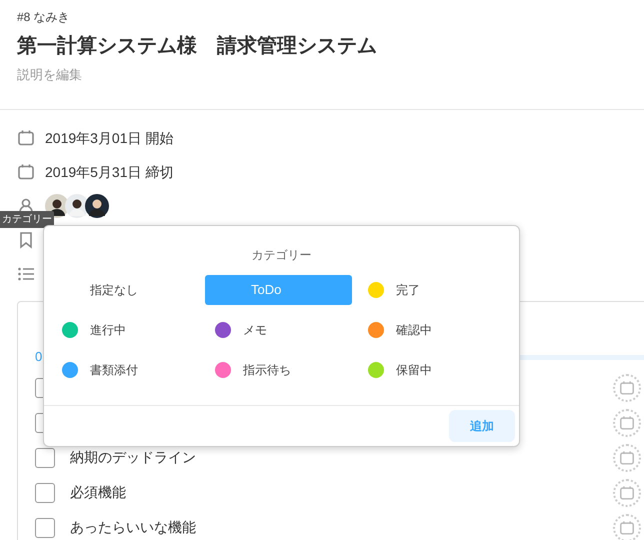 The image size is (644, 540). Describe the element at coordinates (431, 370) in the screenshot. I see `category-option: 保留中` at that location.